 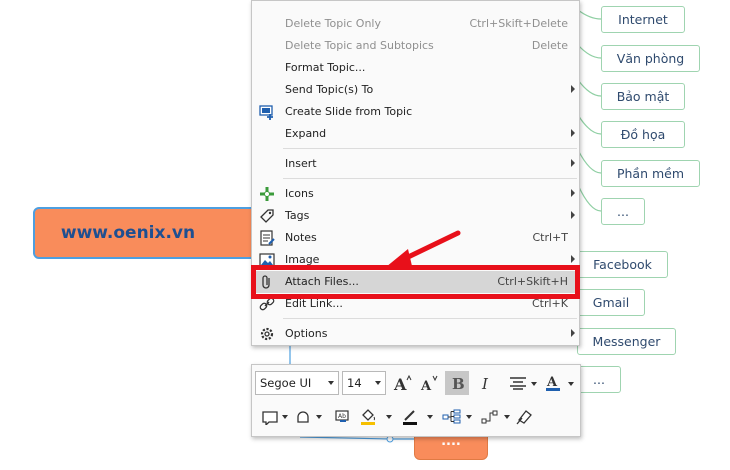 I want to click on svg-text: I, so click(x=485, y=383).